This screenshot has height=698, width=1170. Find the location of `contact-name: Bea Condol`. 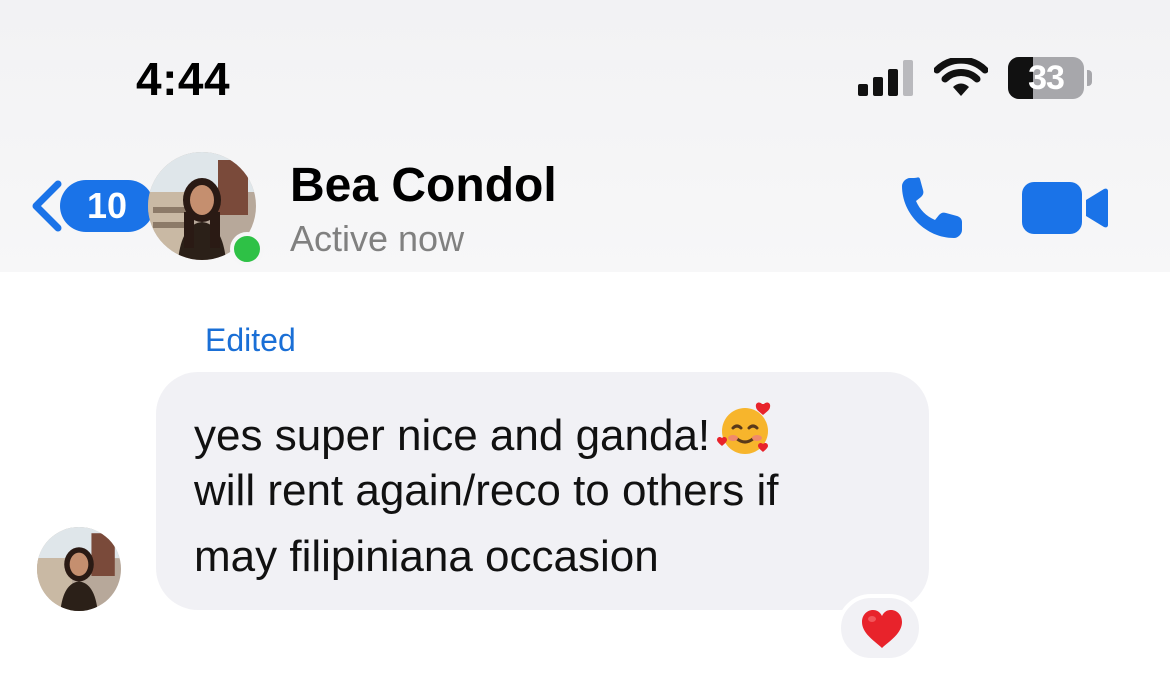

contact-name: Bea Condol is located at coordinates (423, 185).